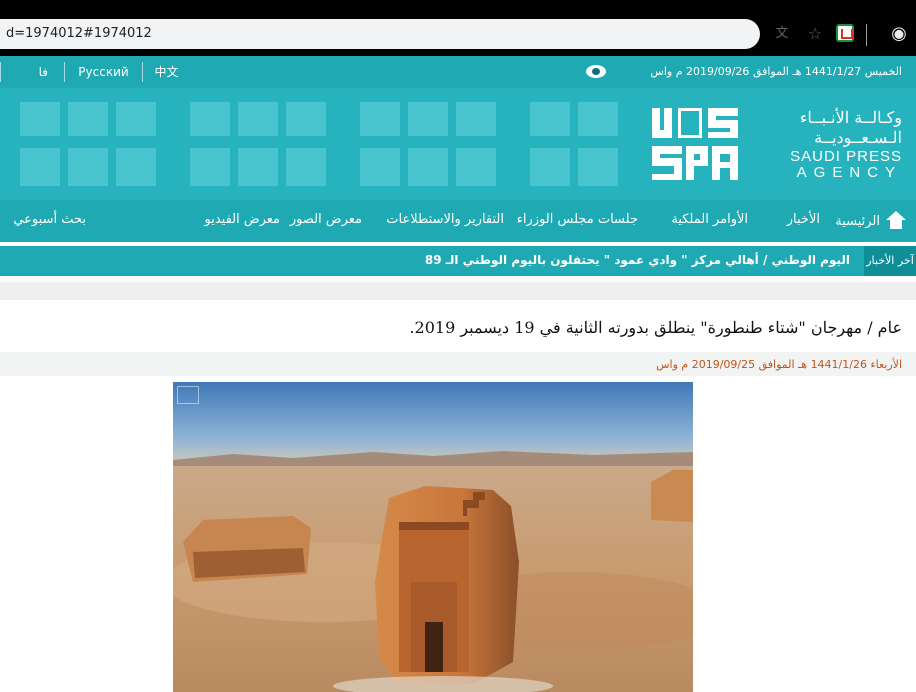 The image size is (916, 692). I want to click on profile-icon: ◉, so click(899, 34).